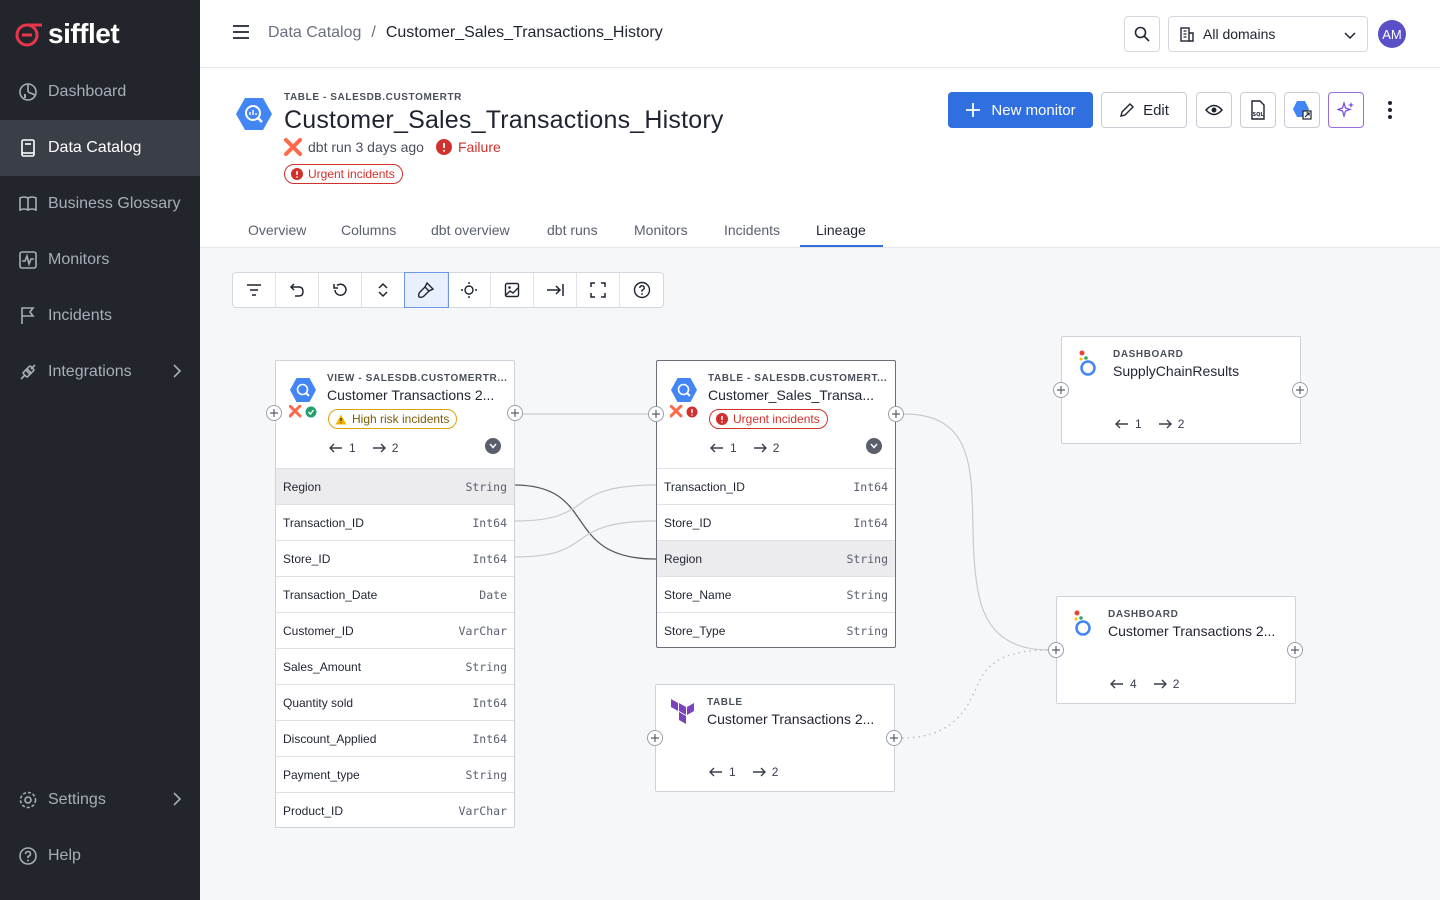 The height and width of the screenshot is (900, 1440). I want to click on sidebar-item-business-glossary: Business Glossary, so click(100, 204).